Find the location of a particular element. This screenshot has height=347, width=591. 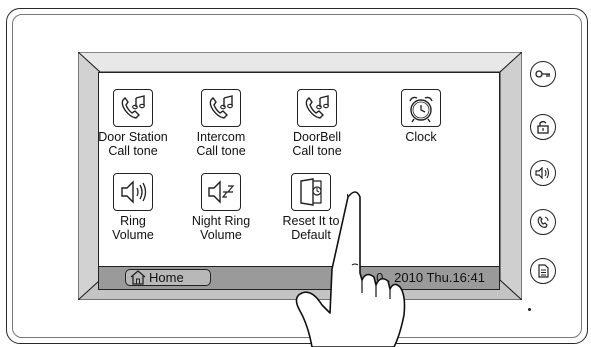

app-ring-volume: Ring Volume is located at coordinates (136, 207).